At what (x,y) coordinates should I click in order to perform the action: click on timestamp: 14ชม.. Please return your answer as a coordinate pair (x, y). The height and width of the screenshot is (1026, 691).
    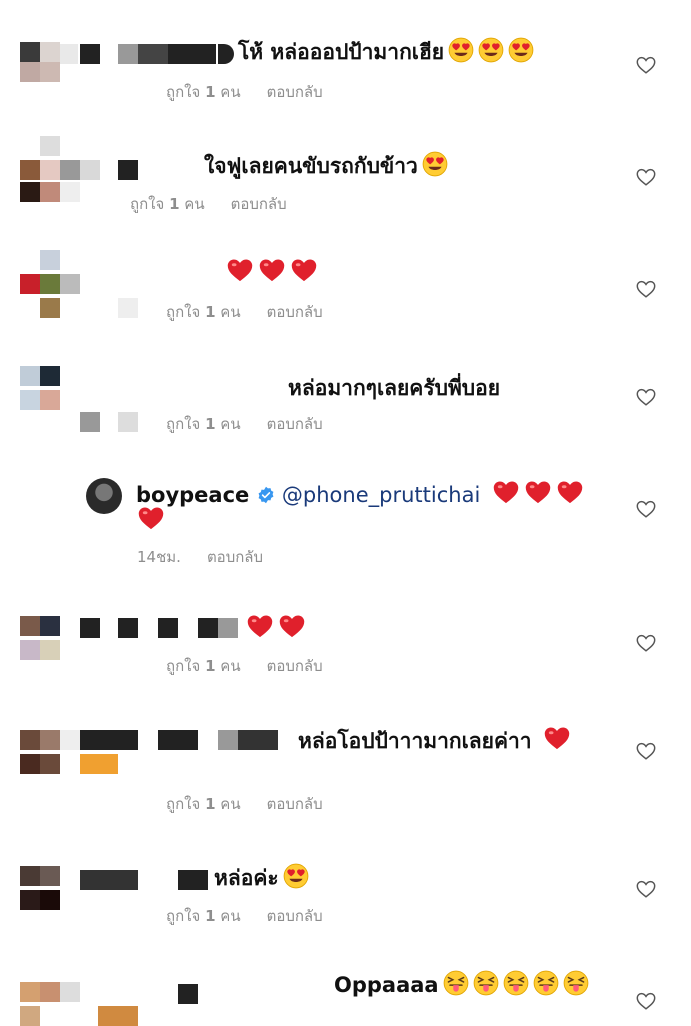
    Looking at the image, I should click on (159, 557).